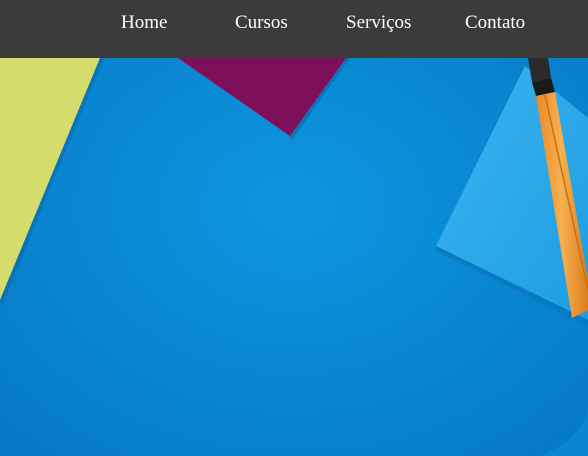  I want to click on nav-link-servicos: Serviços, so click(378, 22).